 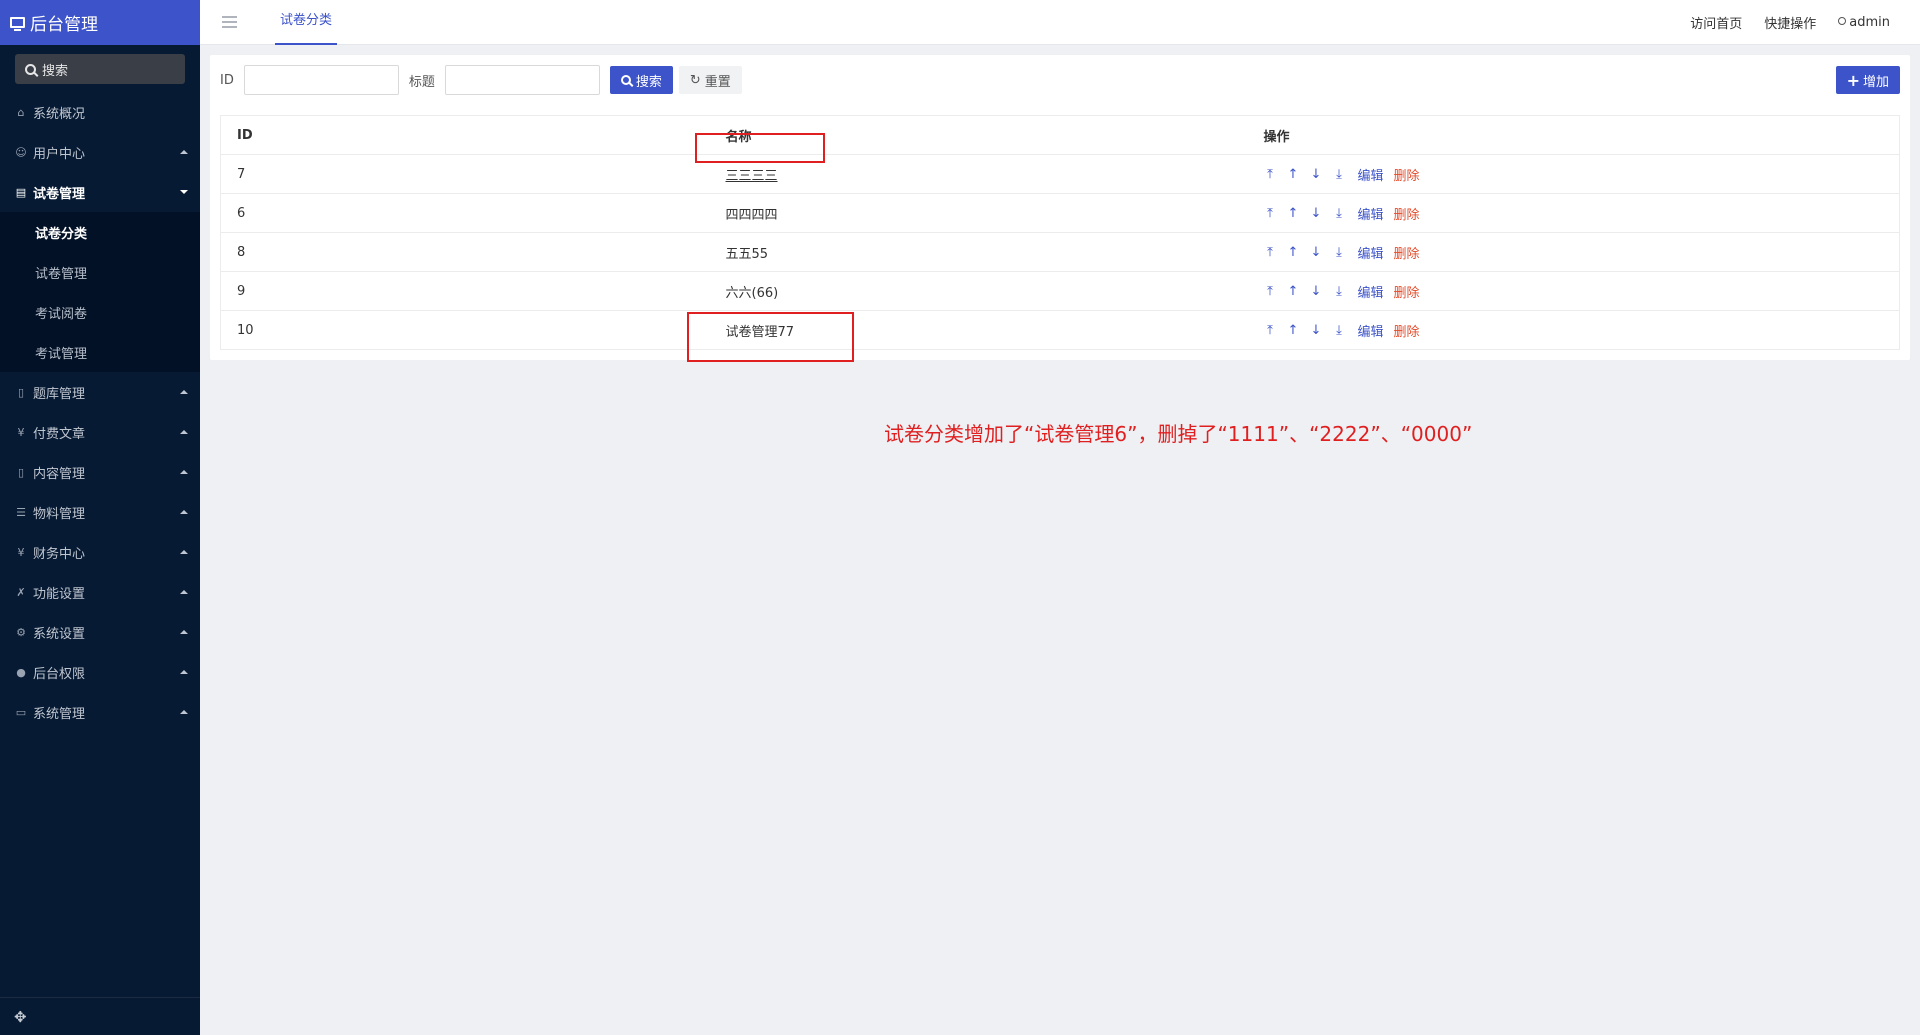 I want to click on sidebar-item-label: 系统设置, so click(x=59, y=634).